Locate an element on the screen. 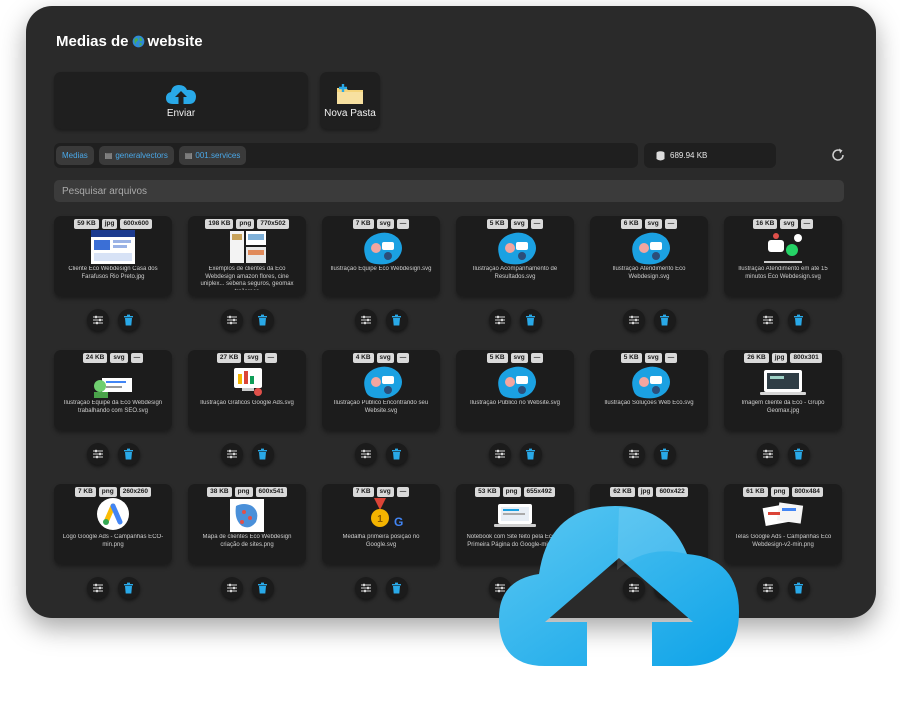 This screenshot has height=707, width=900. page-title: Medias de website is located at coordinates (129, 41).